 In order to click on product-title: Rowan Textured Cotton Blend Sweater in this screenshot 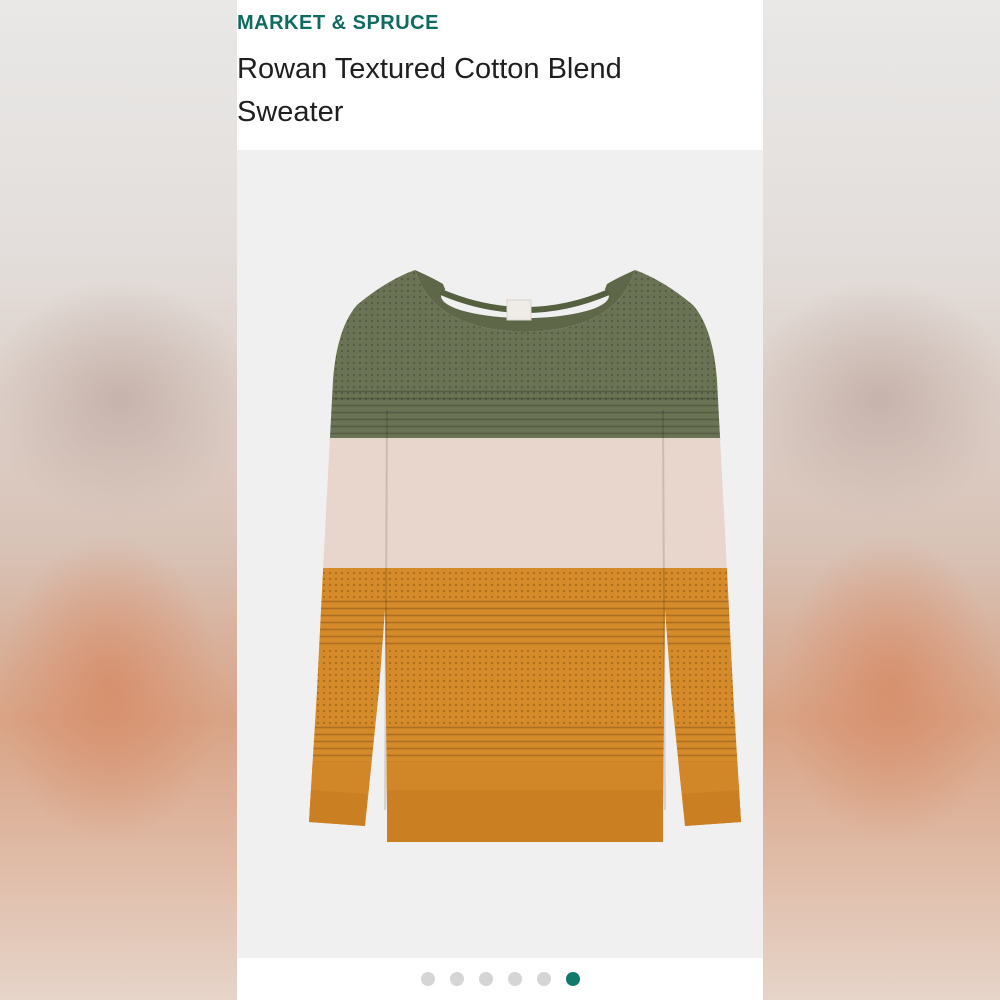, I will do `click(429, 90)`.